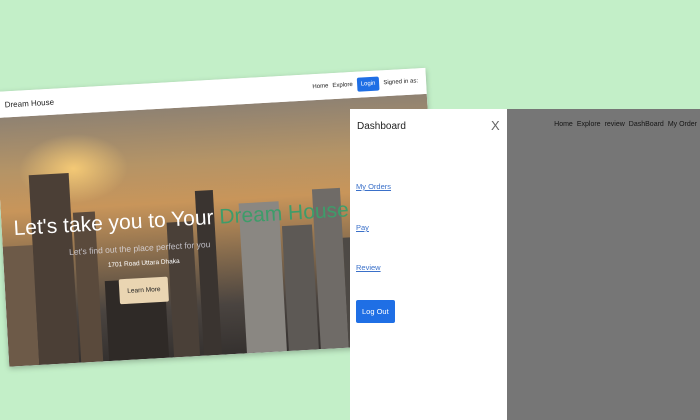 This screenshot has width=700, height=420. I want to click on nav-home-link: Home, so click(320, 86).